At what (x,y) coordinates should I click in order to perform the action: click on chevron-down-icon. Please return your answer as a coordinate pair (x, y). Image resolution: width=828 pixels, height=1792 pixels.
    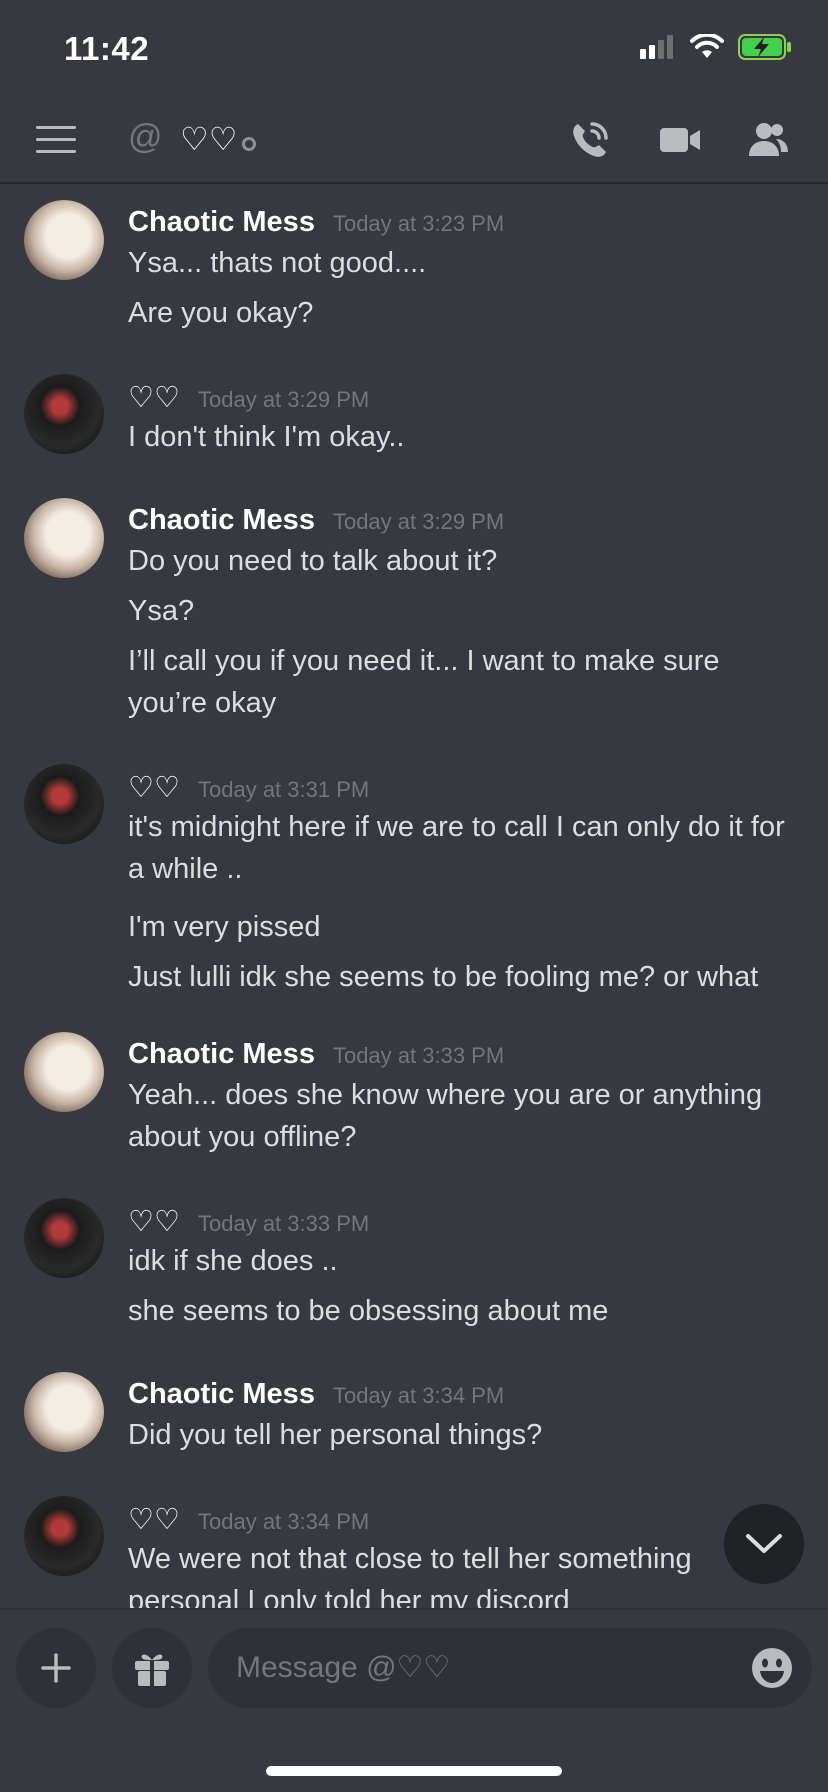
    Looking at the image, I should click on (764, 1543).